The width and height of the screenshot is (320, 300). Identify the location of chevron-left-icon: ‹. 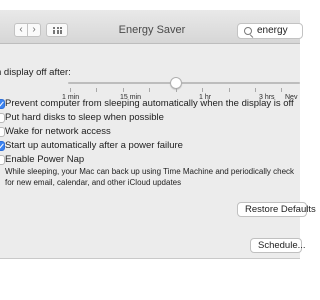
(21, 29).